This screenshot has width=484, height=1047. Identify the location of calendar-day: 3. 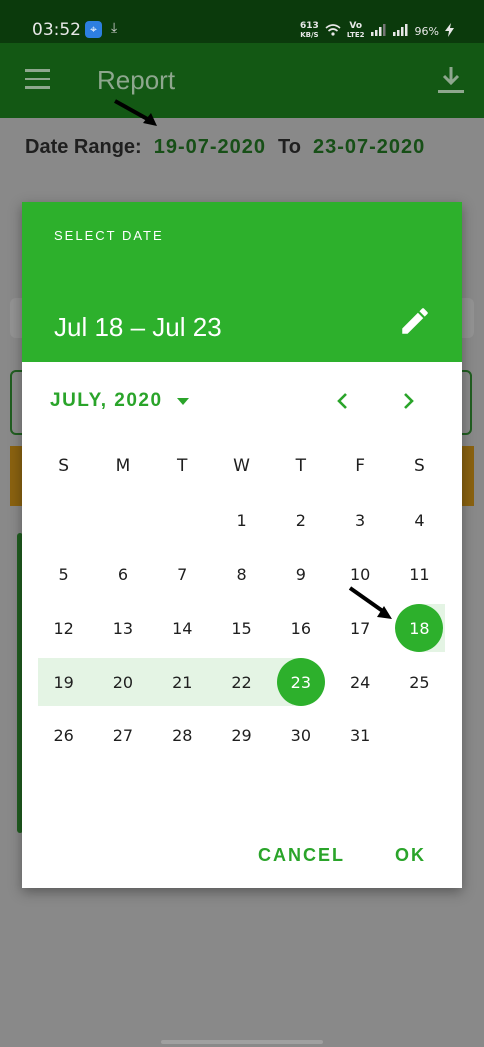
(360, 521).